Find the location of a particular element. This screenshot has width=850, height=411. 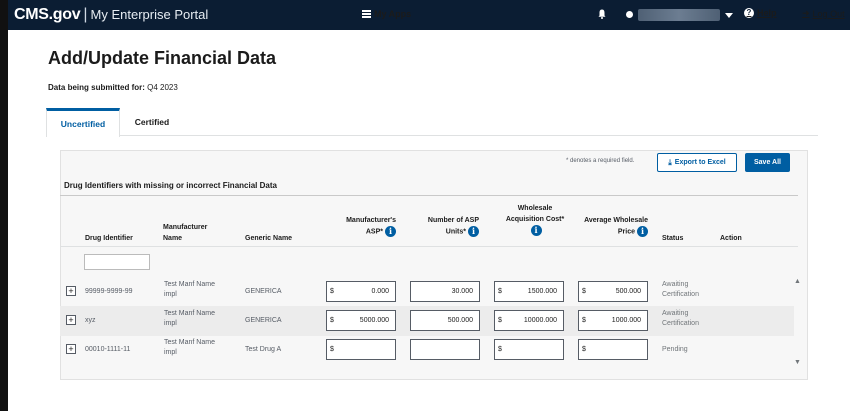

submission-period: Data being submitted for: Q4 2023 is located at coordinates (113, 87).